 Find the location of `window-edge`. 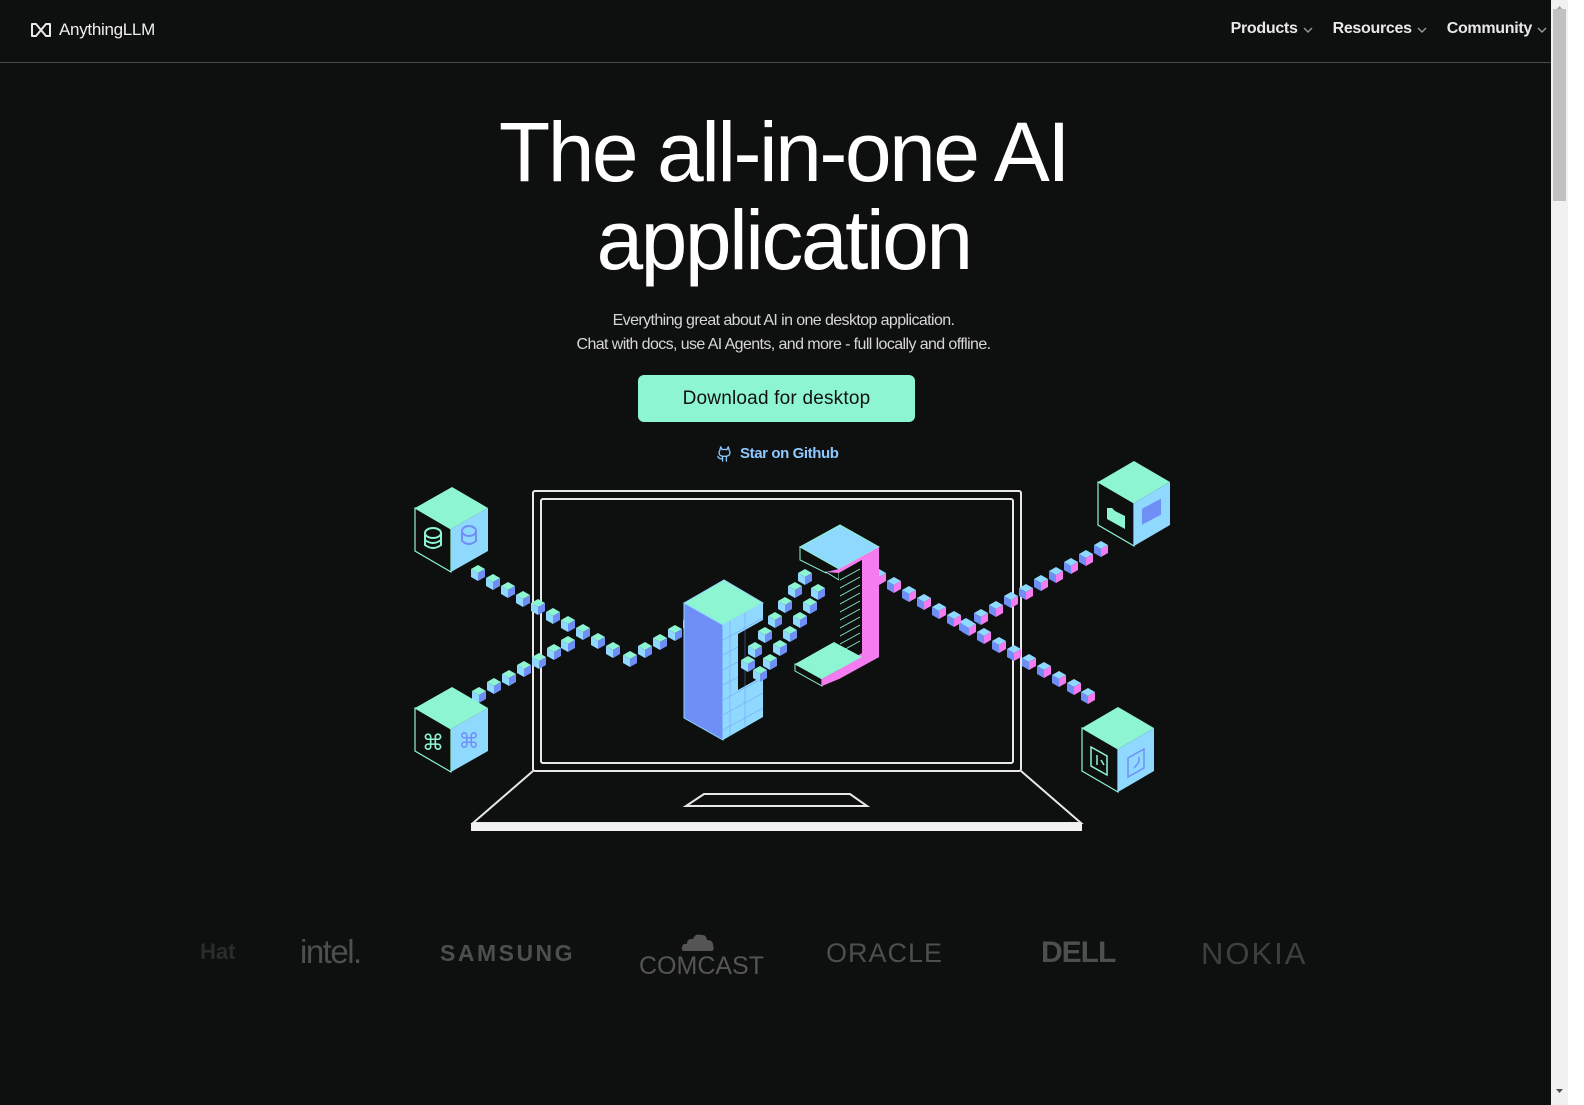

window-edge is located at coordinates (1576, 552).